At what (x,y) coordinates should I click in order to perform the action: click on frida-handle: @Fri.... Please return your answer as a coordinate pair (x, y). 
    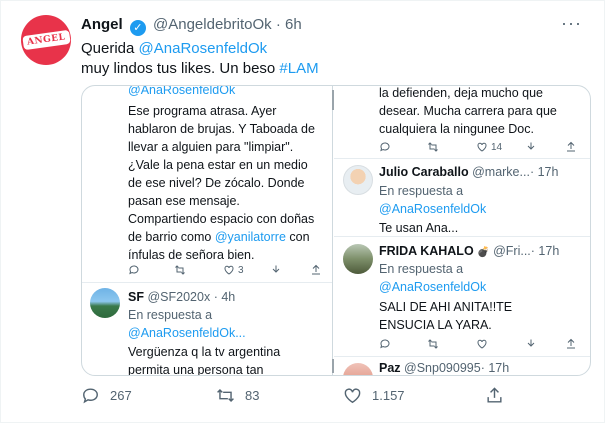
    Looking at the image, I should click on (512, 251).